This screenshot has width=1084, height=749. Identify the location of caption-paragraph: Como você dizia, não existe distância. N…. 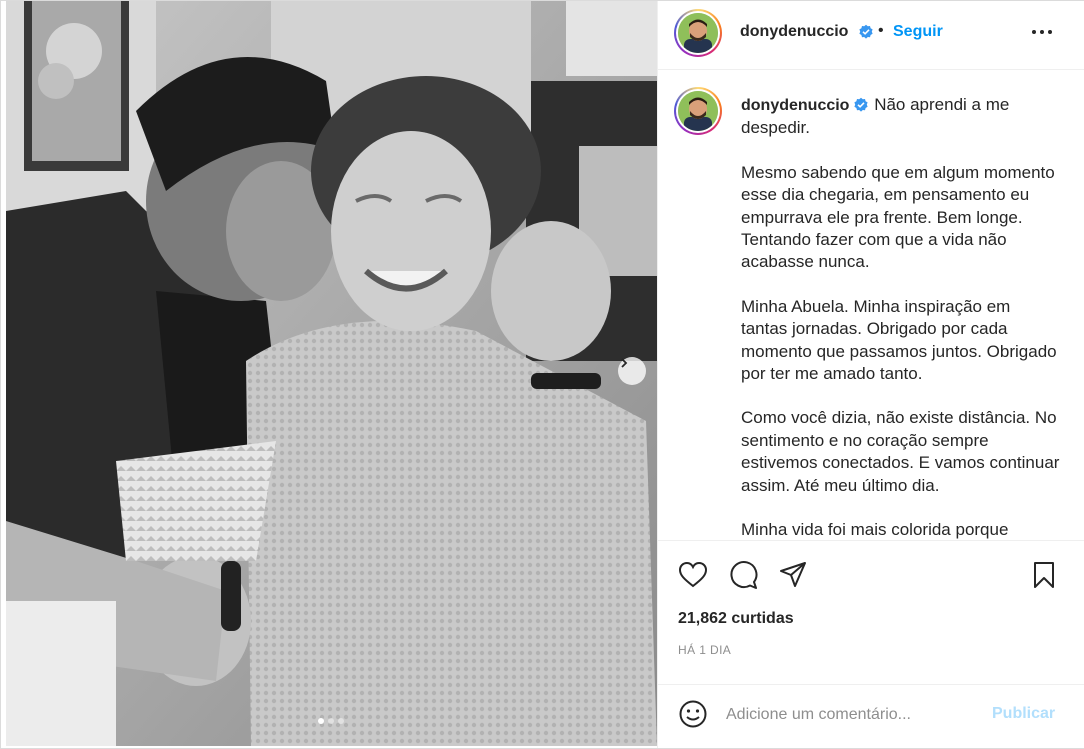
(900, 451).